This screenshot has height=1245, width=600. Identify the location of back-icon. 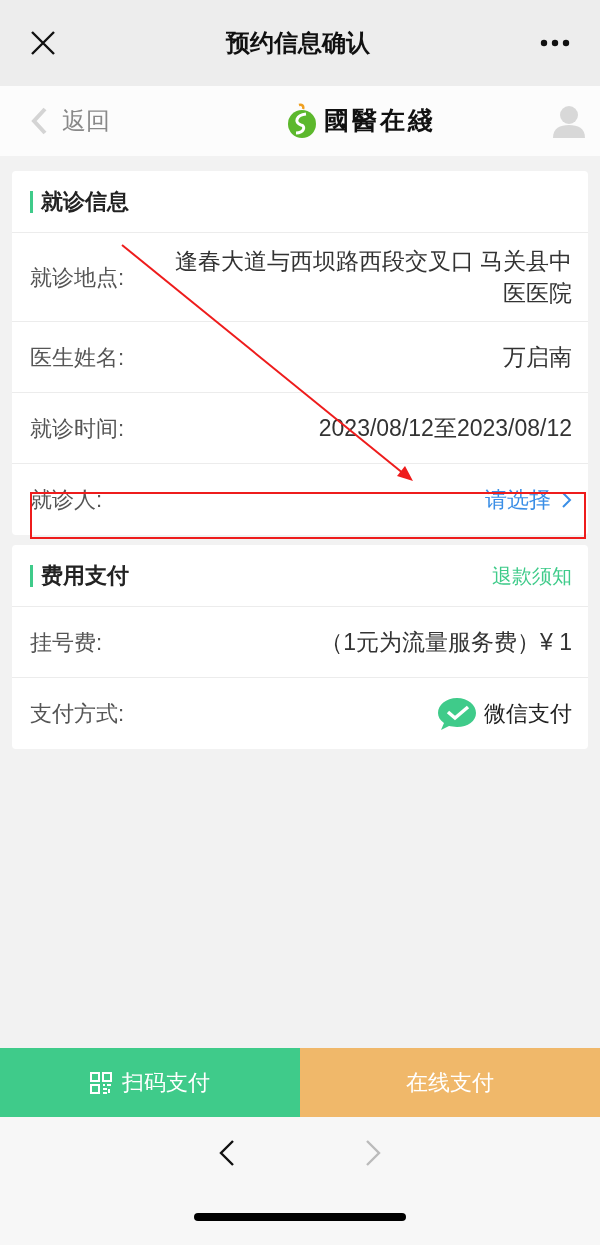
(227, 1153).